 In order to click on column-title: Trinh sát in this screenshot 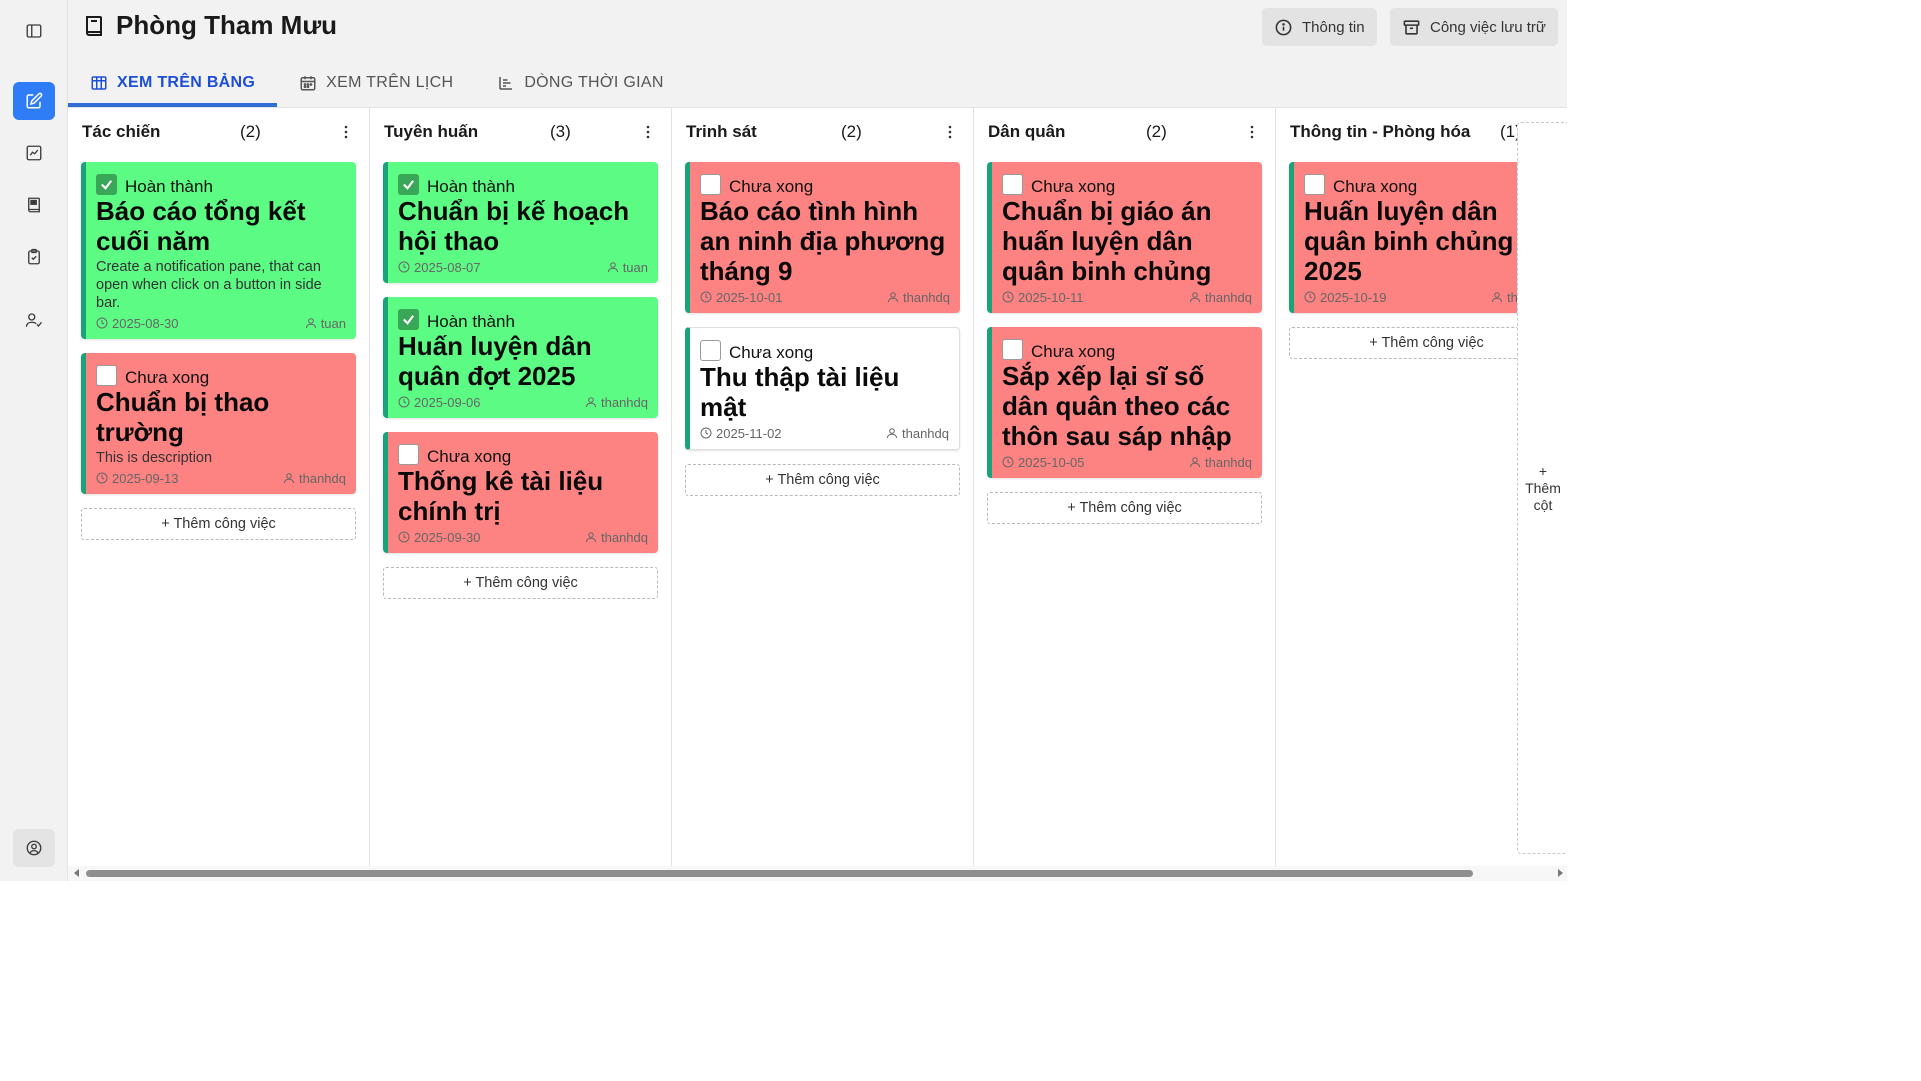, I will do `click(721, 131)`.